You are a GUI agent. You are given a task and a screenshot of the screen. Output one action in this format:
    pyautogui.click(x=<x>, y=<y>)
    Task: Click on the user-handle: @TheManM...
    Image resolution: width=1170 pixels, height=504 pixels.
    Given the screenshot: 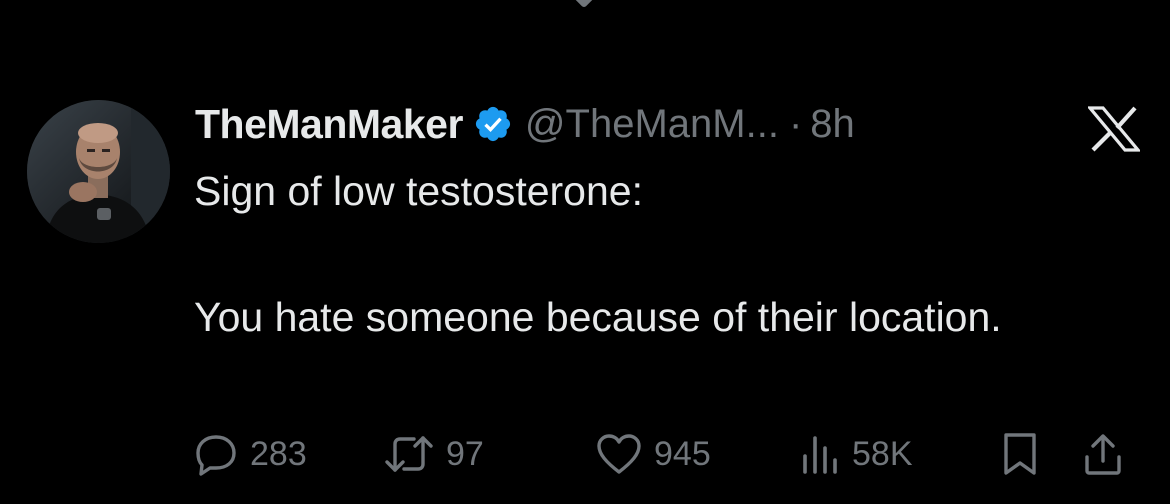 What is the action you would take?
    pyautogui.click(x=652, y=124)
    